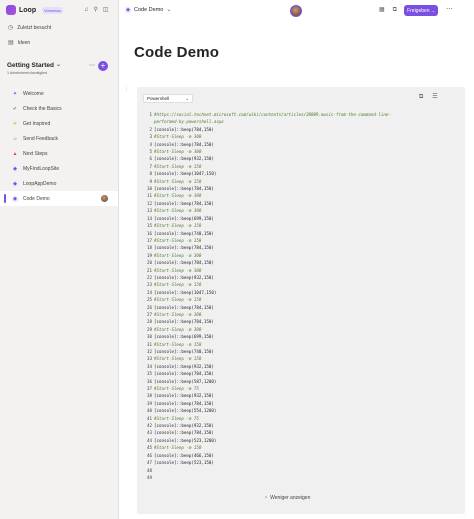 The width and height of the screenshot is (474, 519). I want to click on line-number: 22, so click(149, 277).